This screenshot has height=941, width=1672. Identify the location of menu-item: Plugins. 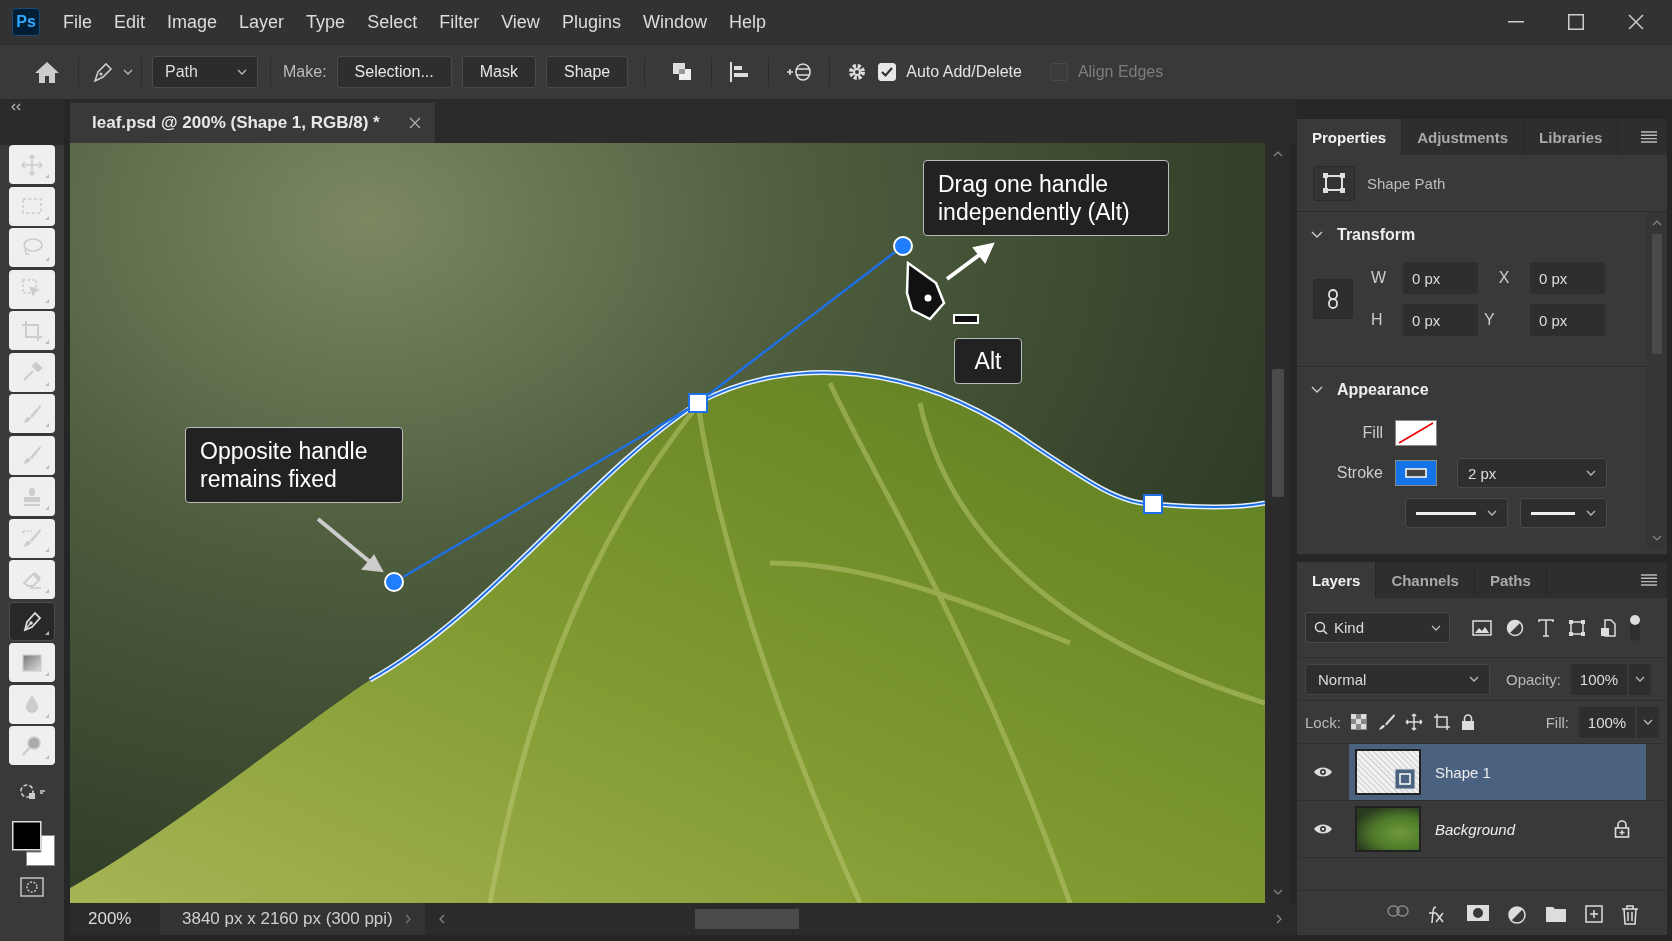
(591, 22).